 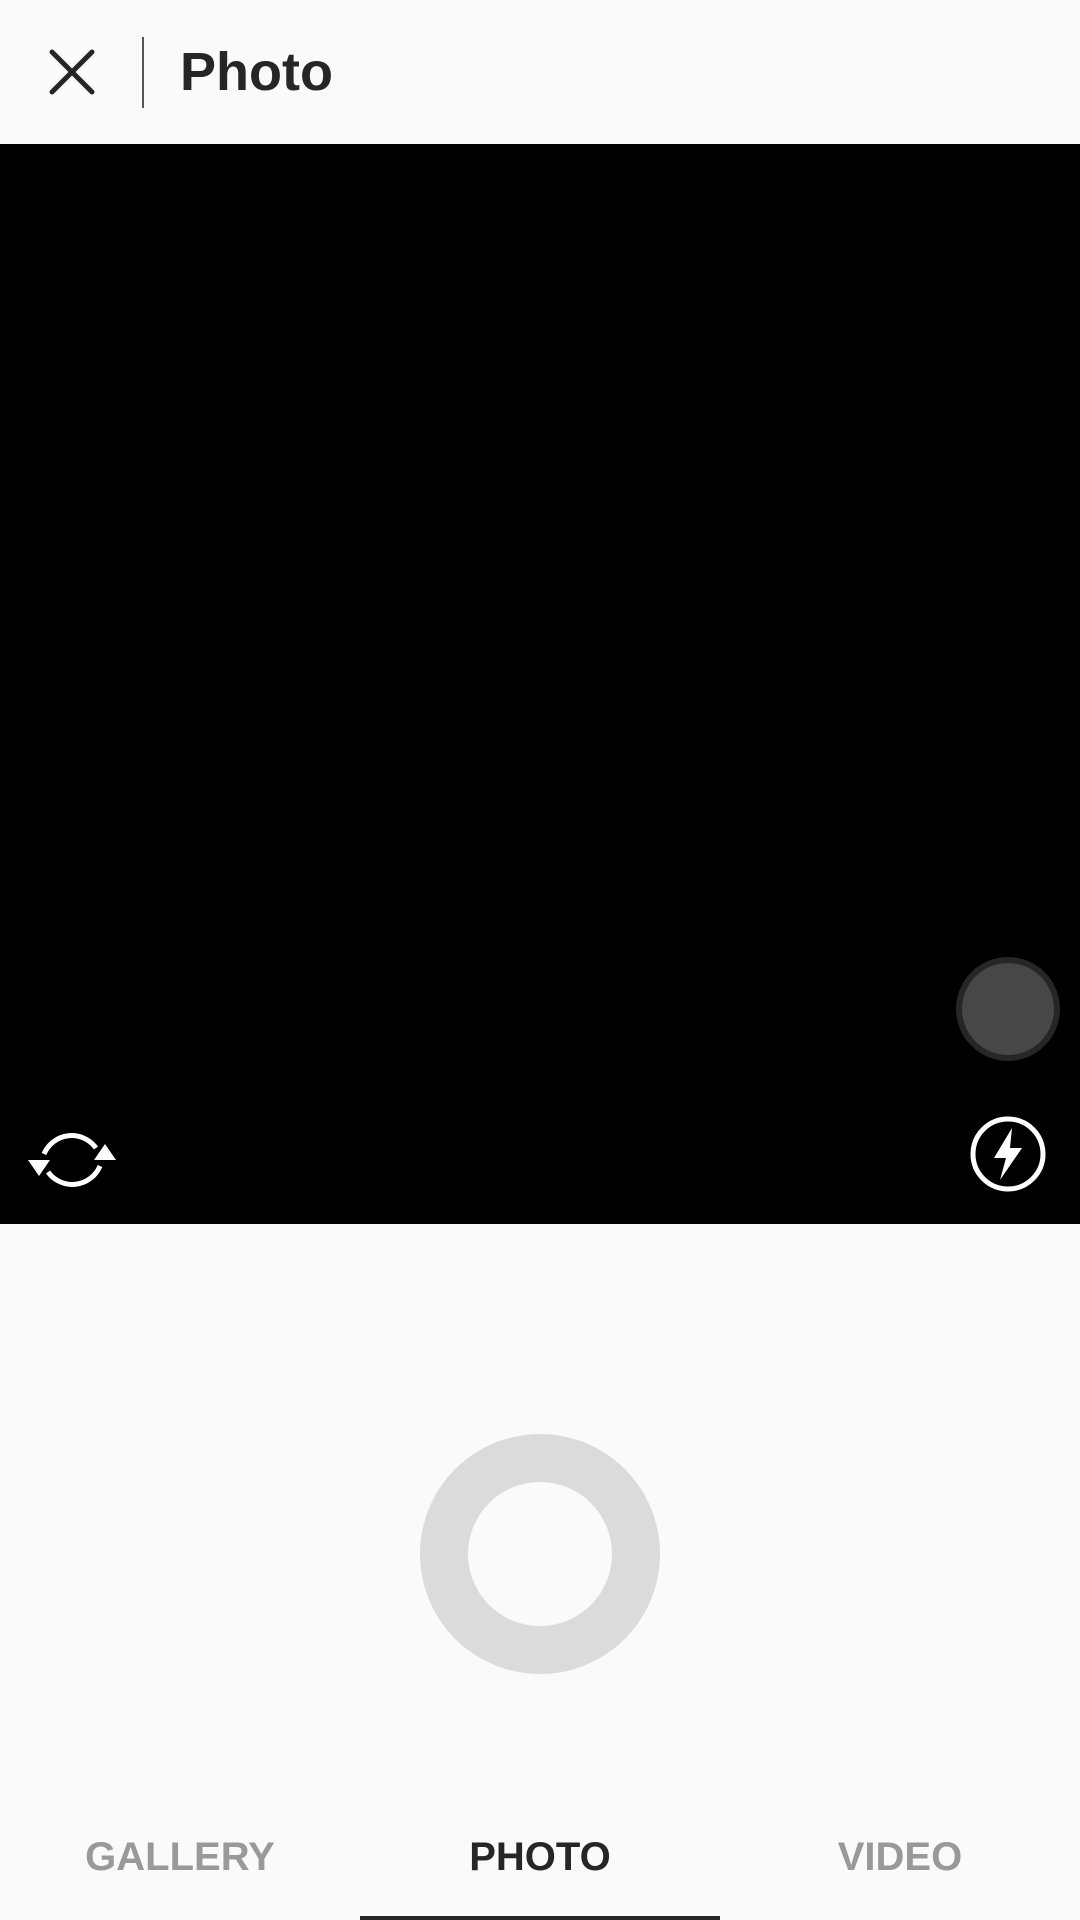 I want to click on page-title: Photo, so click(x=256, y=72).